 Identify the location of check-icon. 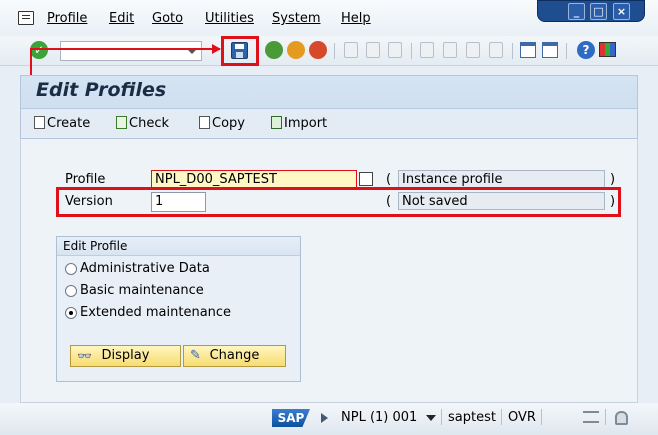
(121, 122).